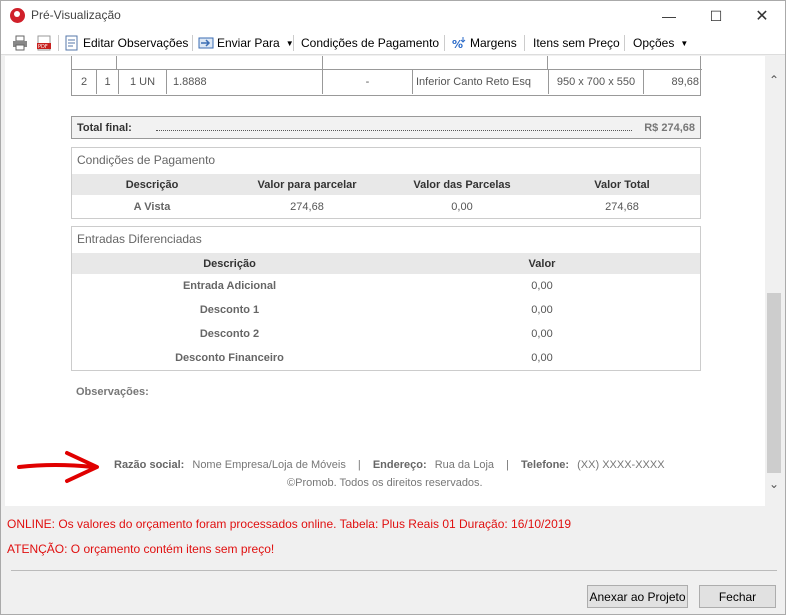  Describe the element at coordinates (58, 467) in the screenshot. I see `red-arrow-icon` at that location.